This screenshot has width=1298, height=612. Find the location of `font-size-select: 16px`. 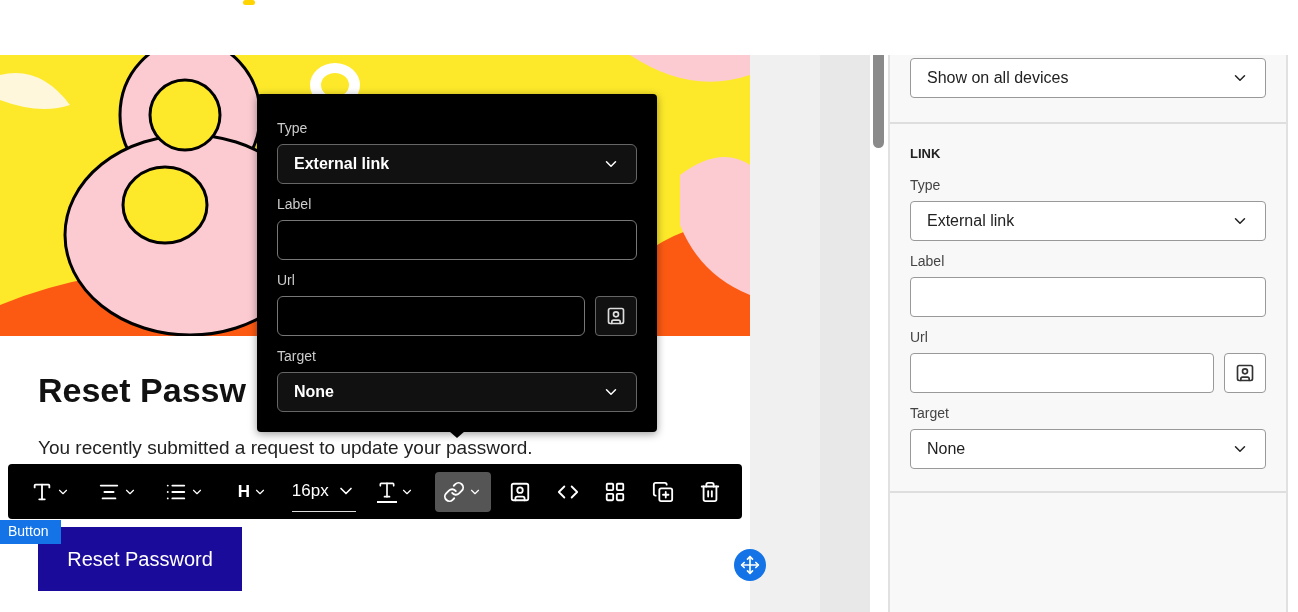

font-size-select: 16px is located at coordinates (323, 491).